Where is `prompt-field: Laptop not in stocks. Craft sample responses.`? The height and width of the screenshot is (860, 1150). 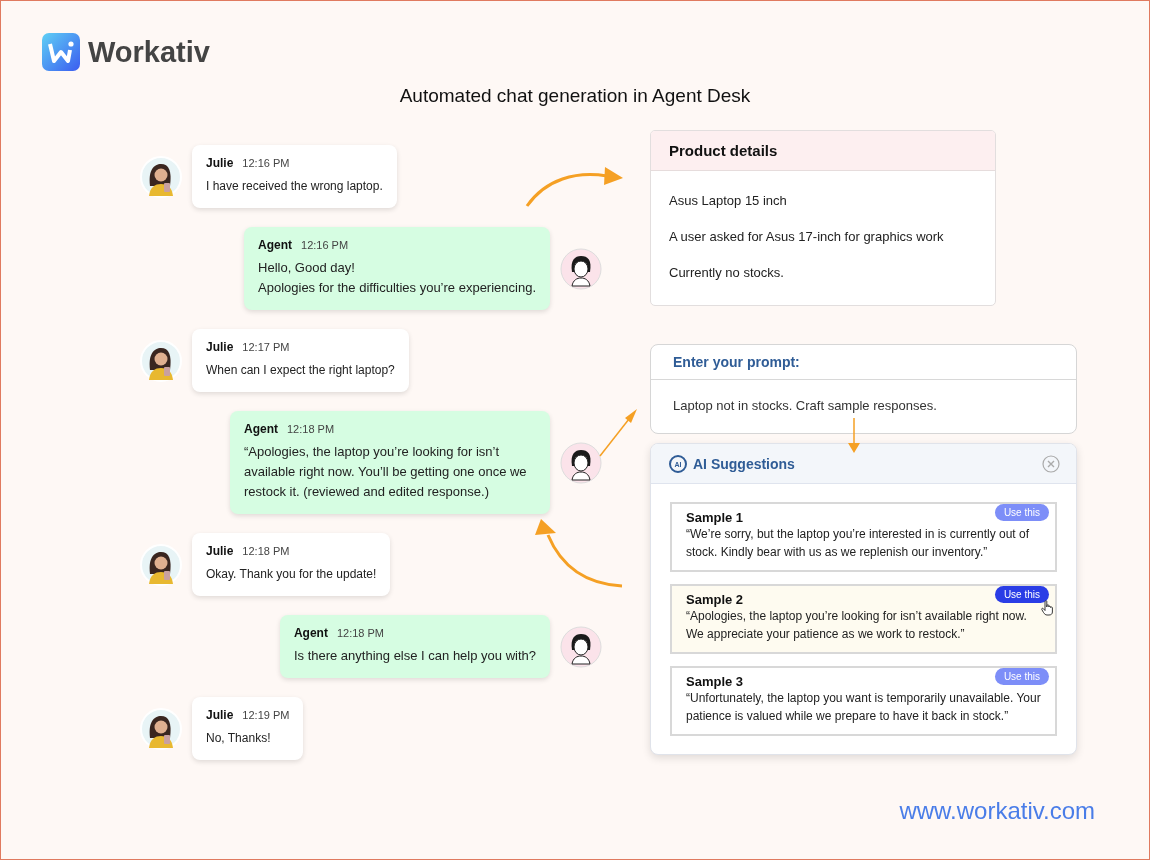 prompt-field: Laptop not in stocks. Craft sample responses. is located at coordinates (863, 406).